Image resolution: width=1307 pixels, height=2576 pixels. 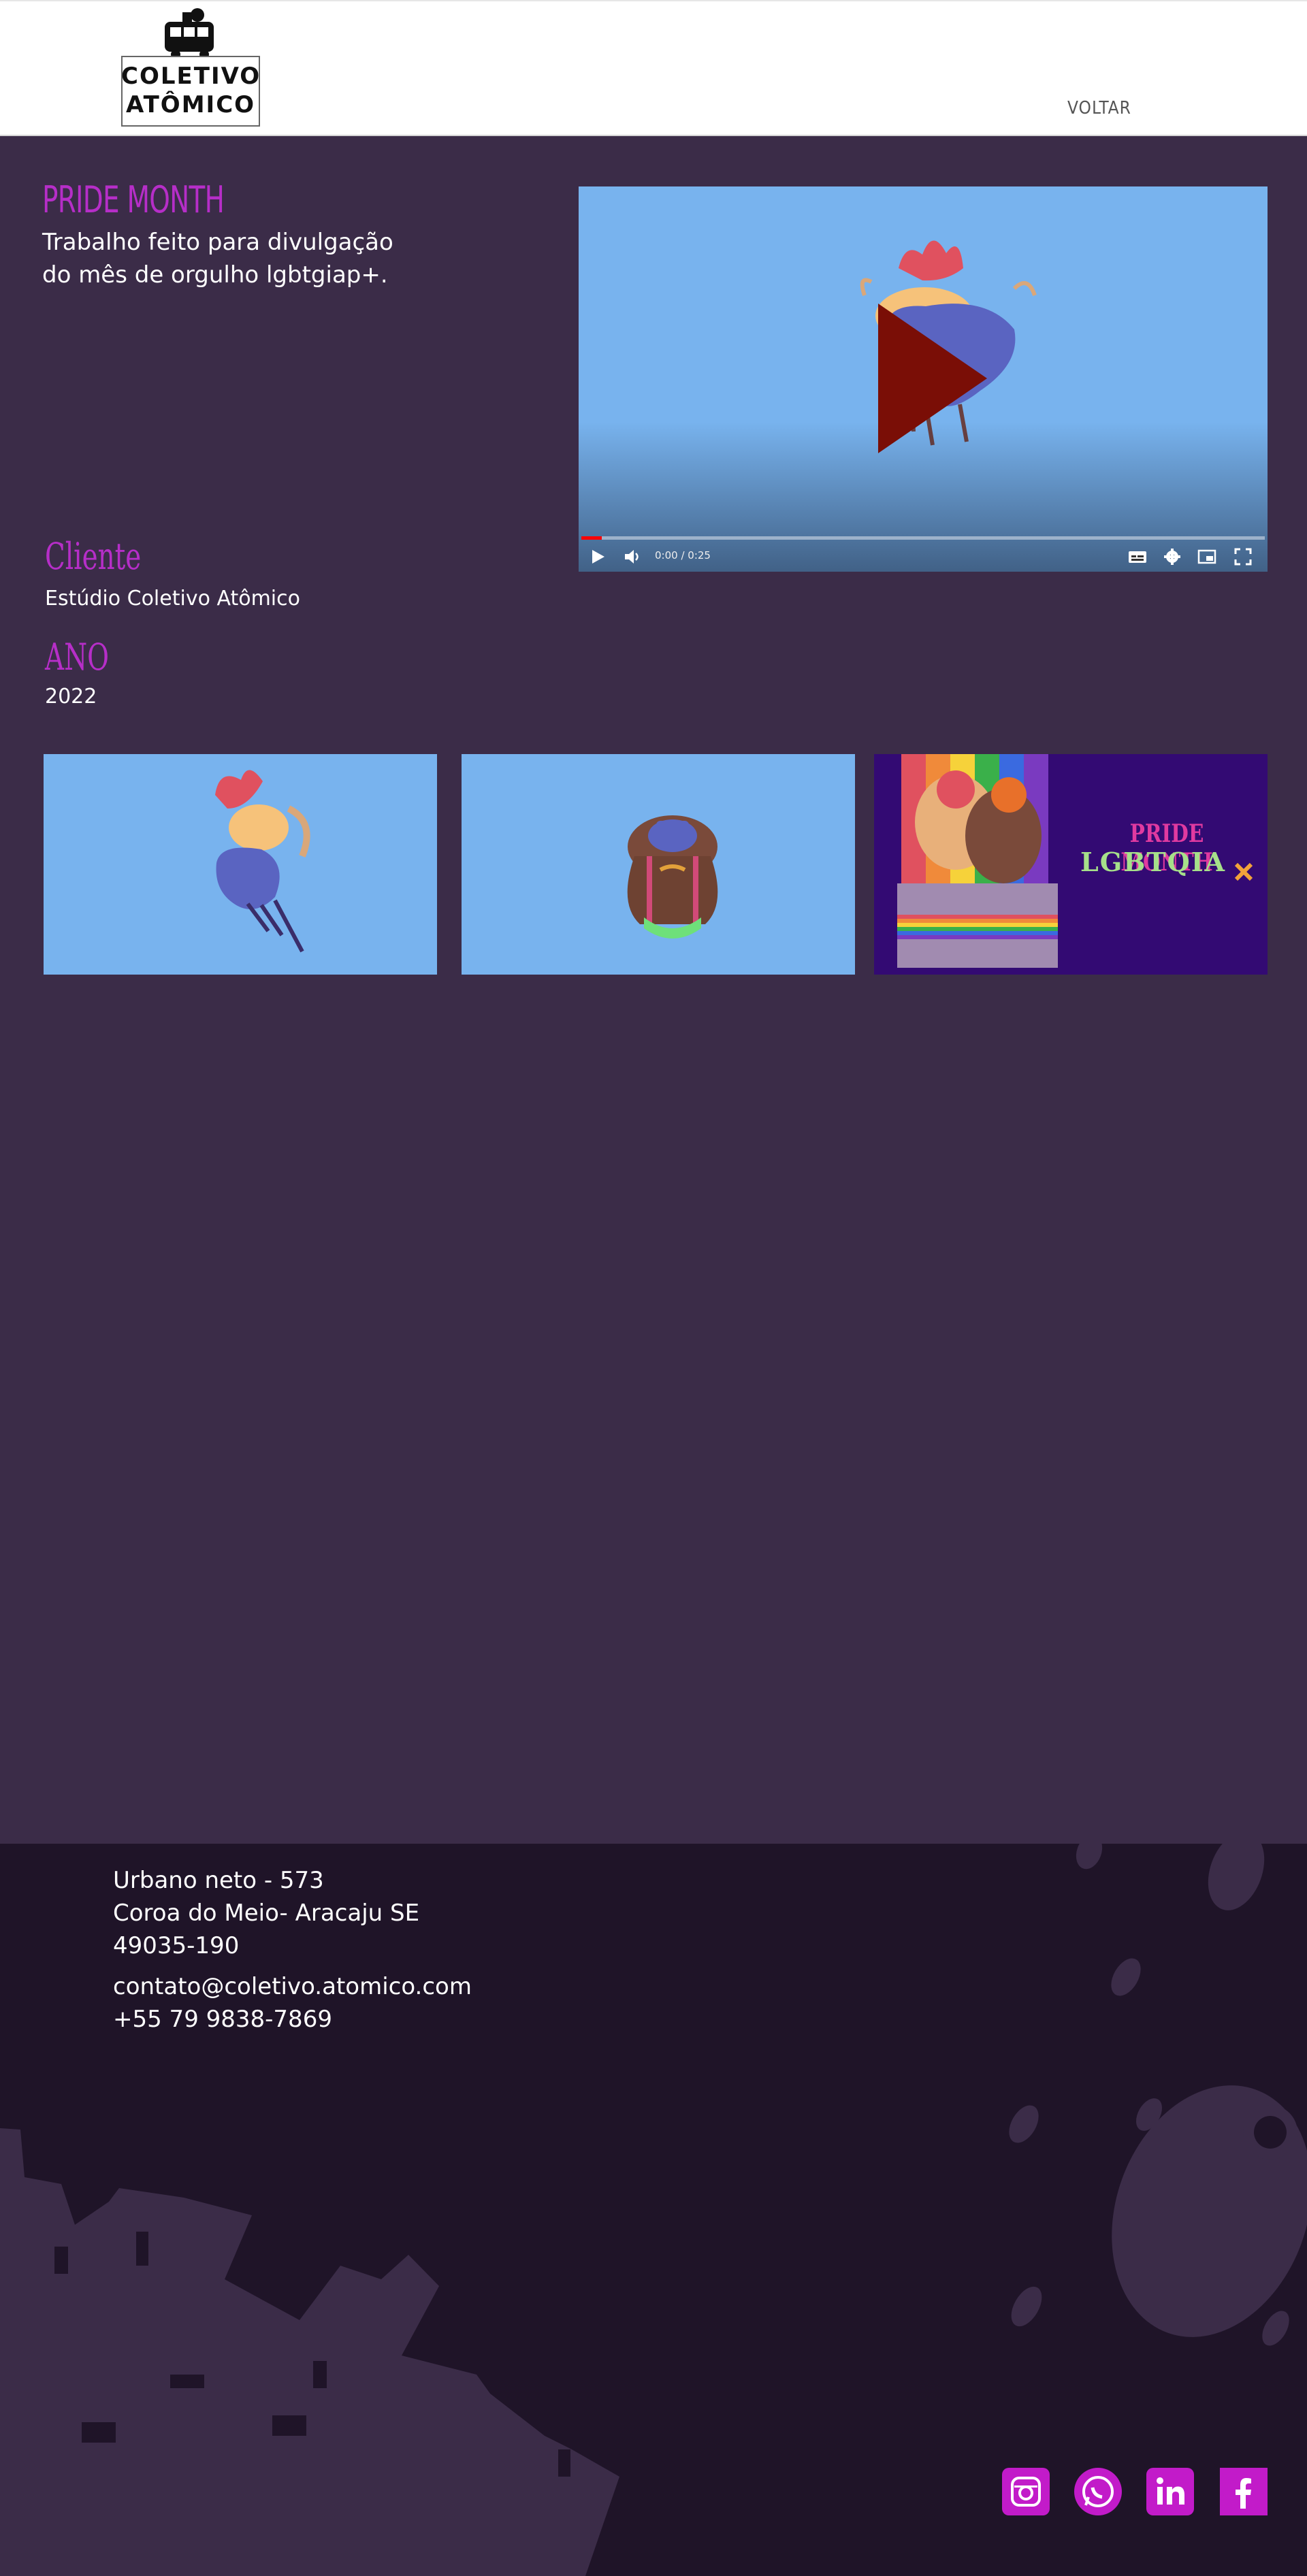 I want to click on footer-address-line2: Coroa do Meio- Aracaju SE, so click(x=267, y=1913).